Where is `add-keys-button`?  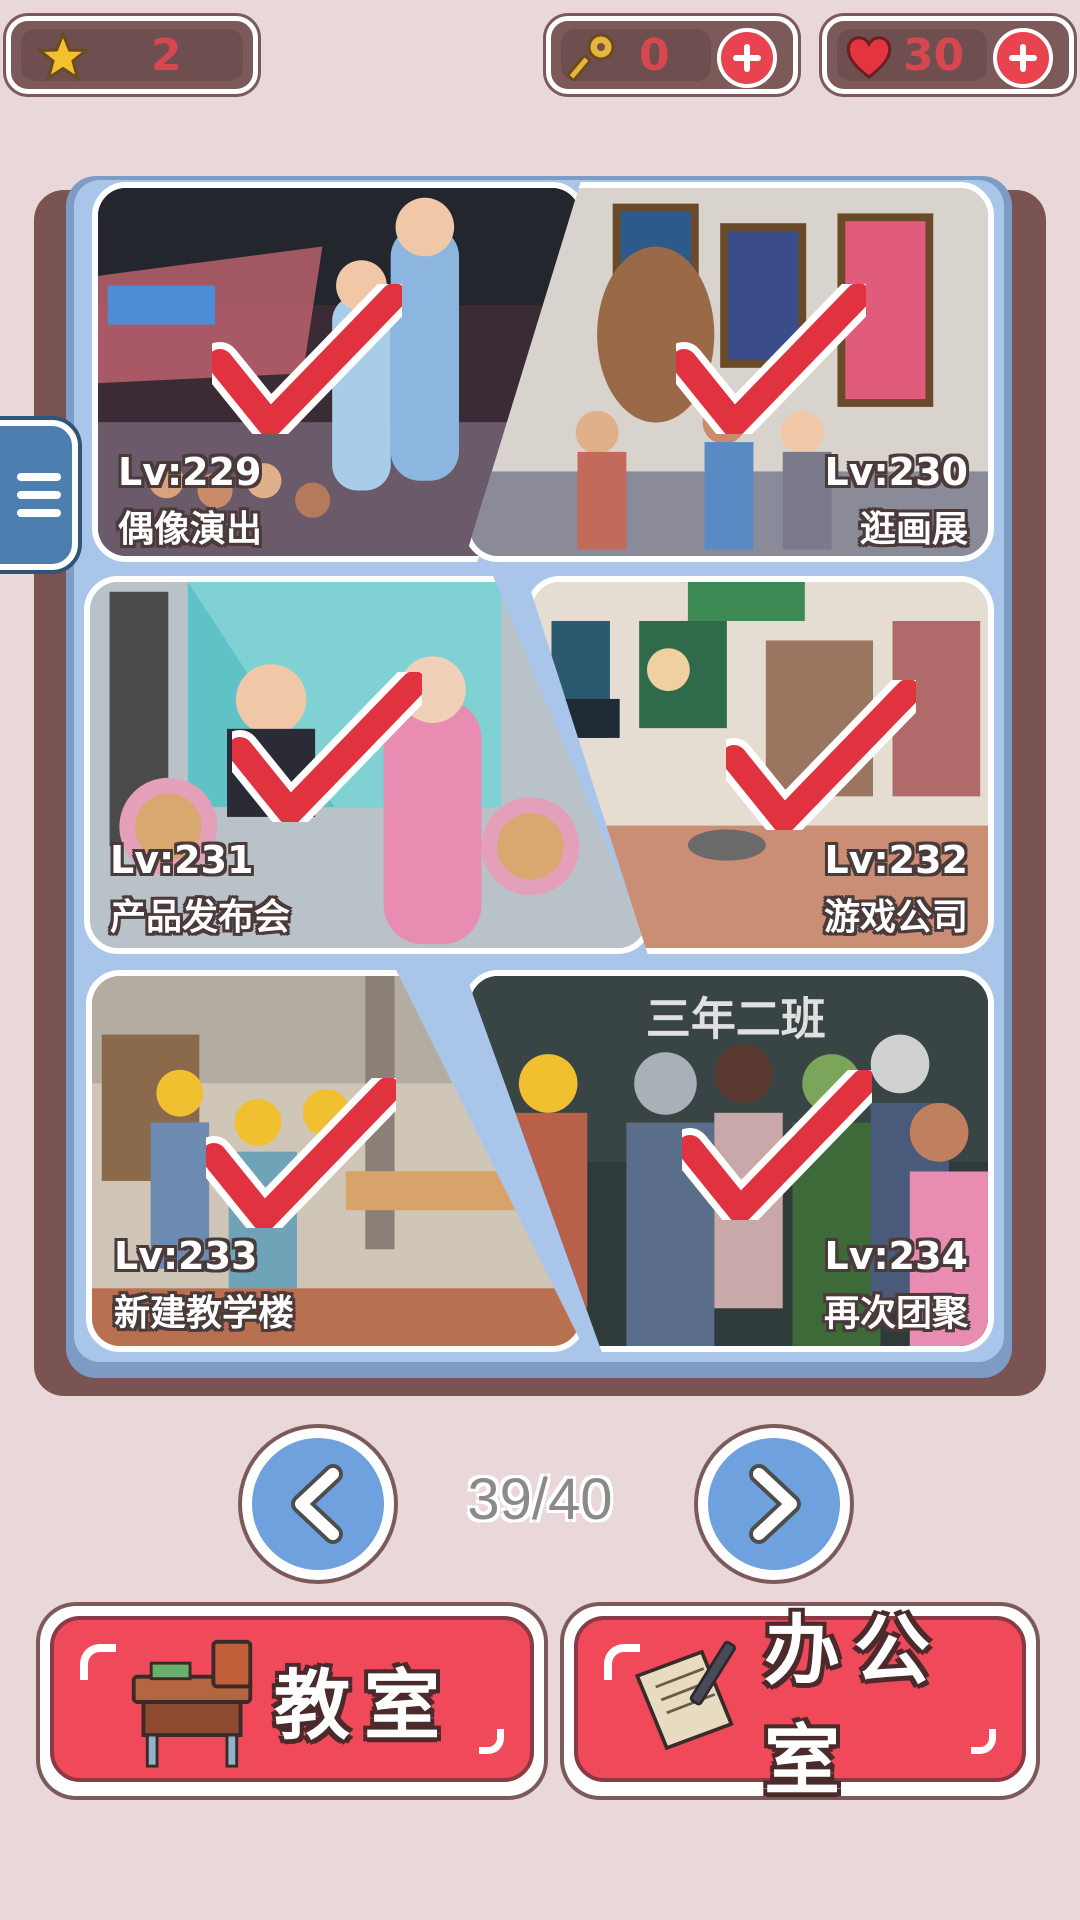 add-keys-button is located at coordinates (747, 58).